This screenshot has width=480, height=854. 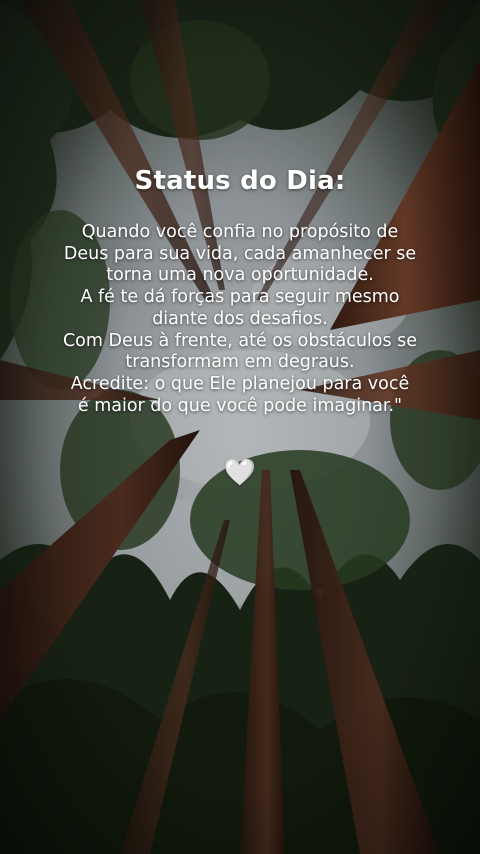 I want to click on message-line: torna uma nova oportunidade., so click(x=240, y=275).